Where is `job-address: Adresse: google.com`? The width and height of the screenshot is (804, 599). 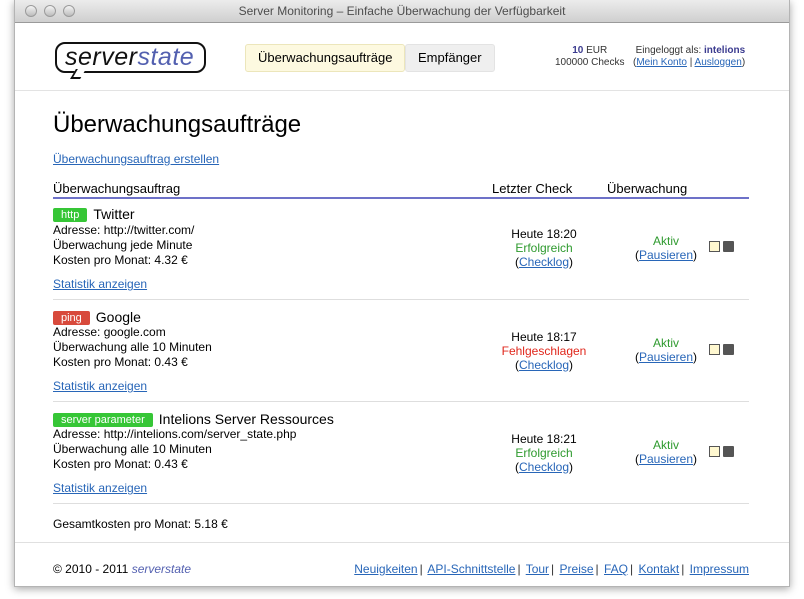
job-address: Adresse: google.com is located at coordinates (109, 332).